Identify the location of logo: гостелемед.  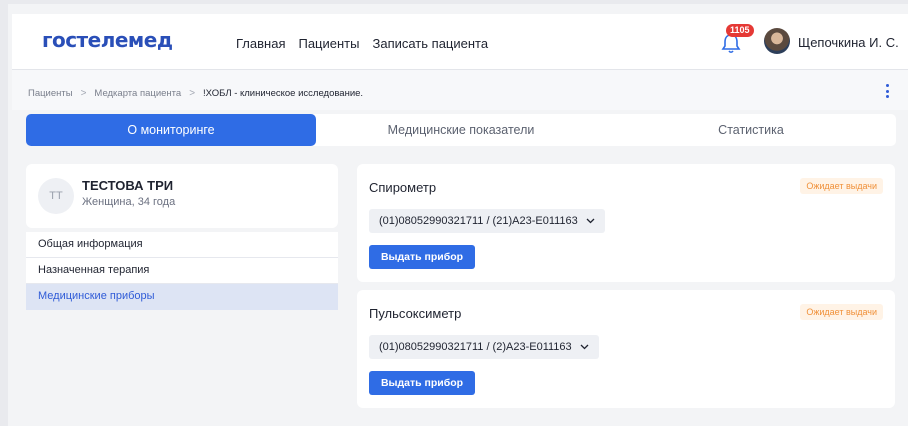
(107, 40).